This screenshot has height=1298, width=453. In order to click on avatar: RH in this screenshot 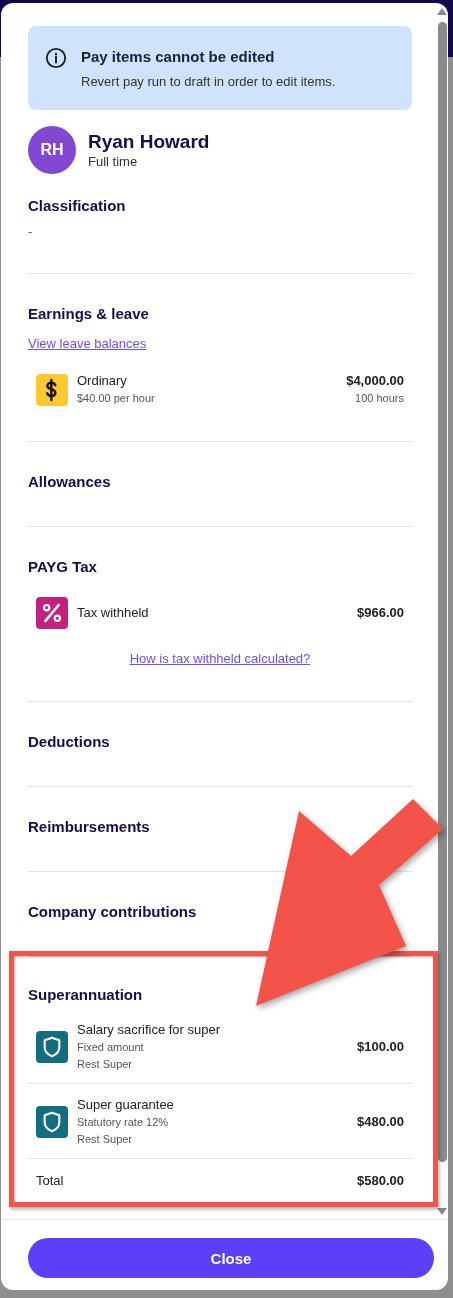, I will do `click(52, 150)`.